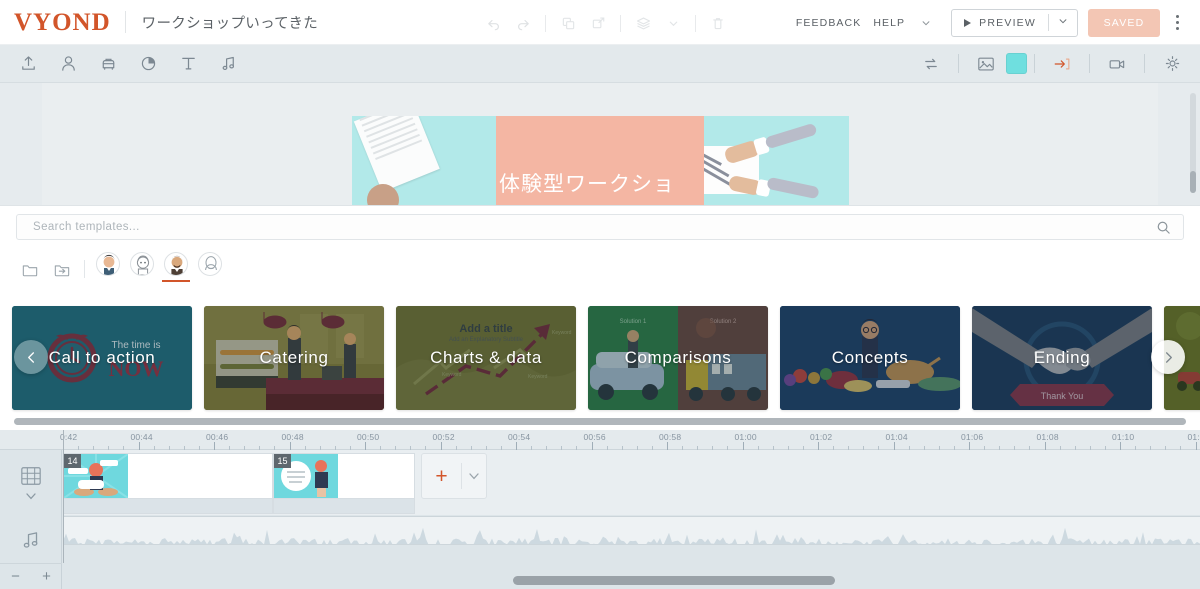 The height and width of the screenshot is (589, 1200). Describe the element at coordinates (631, 482) in the screenshot. I see `scene-track: 14 15 +` at that location.